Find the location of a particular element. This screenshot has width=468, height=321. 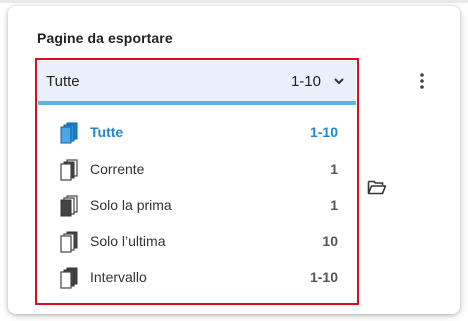

more-vert-icon is located at coordinates (422, 81).